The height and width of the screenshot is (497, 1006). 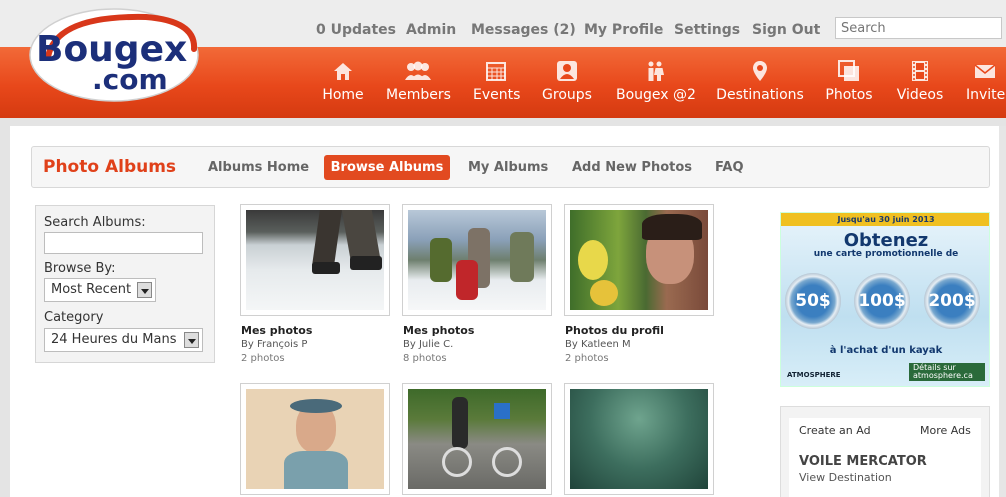 What do you see at coordinates (986, 85) in the screenshot?
I see `nav-invite: Invite` at bounding box center [986, 85].